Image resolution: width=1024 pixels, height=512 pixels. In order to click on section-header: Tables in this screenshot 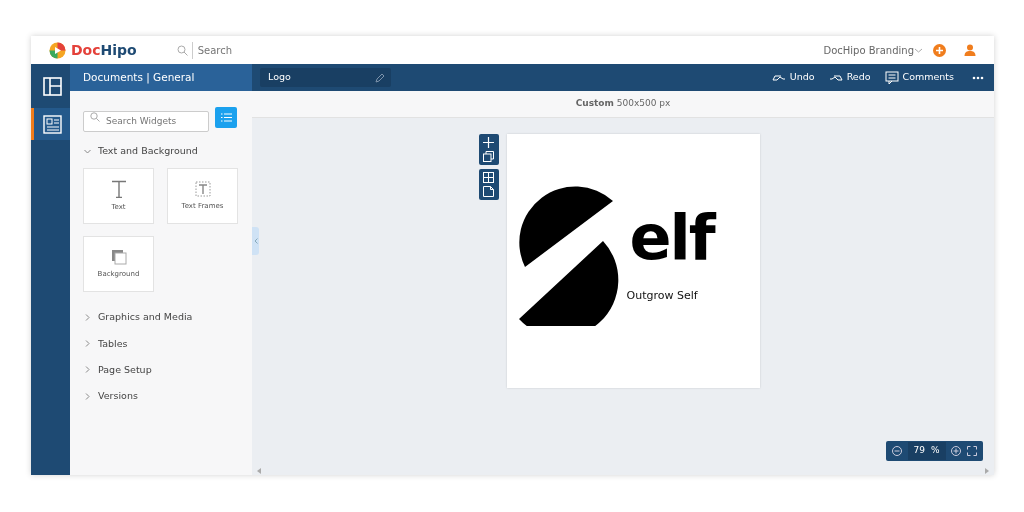, I will do `click(161, 343)`.